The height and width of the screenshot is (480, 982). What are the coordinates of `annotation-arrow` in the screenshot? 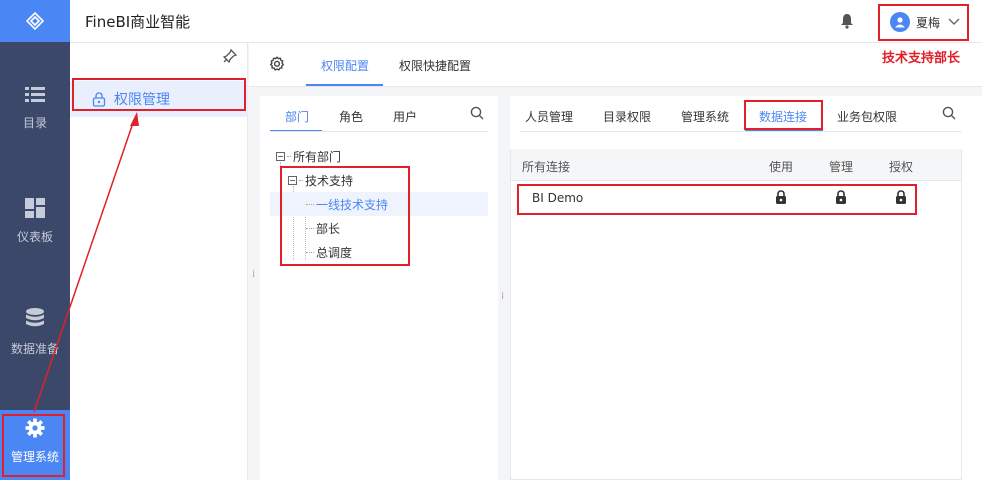 It's located at (86, 262).